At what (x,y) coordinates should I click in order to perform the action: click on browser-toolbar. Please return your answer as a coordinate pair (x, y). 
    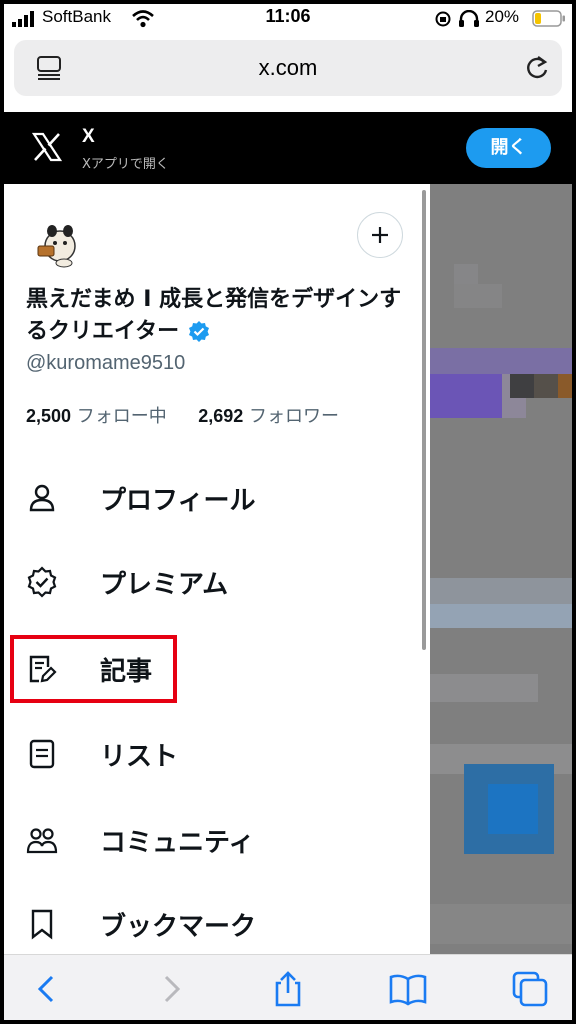
    Looking at the image, I should click on (288, 987).